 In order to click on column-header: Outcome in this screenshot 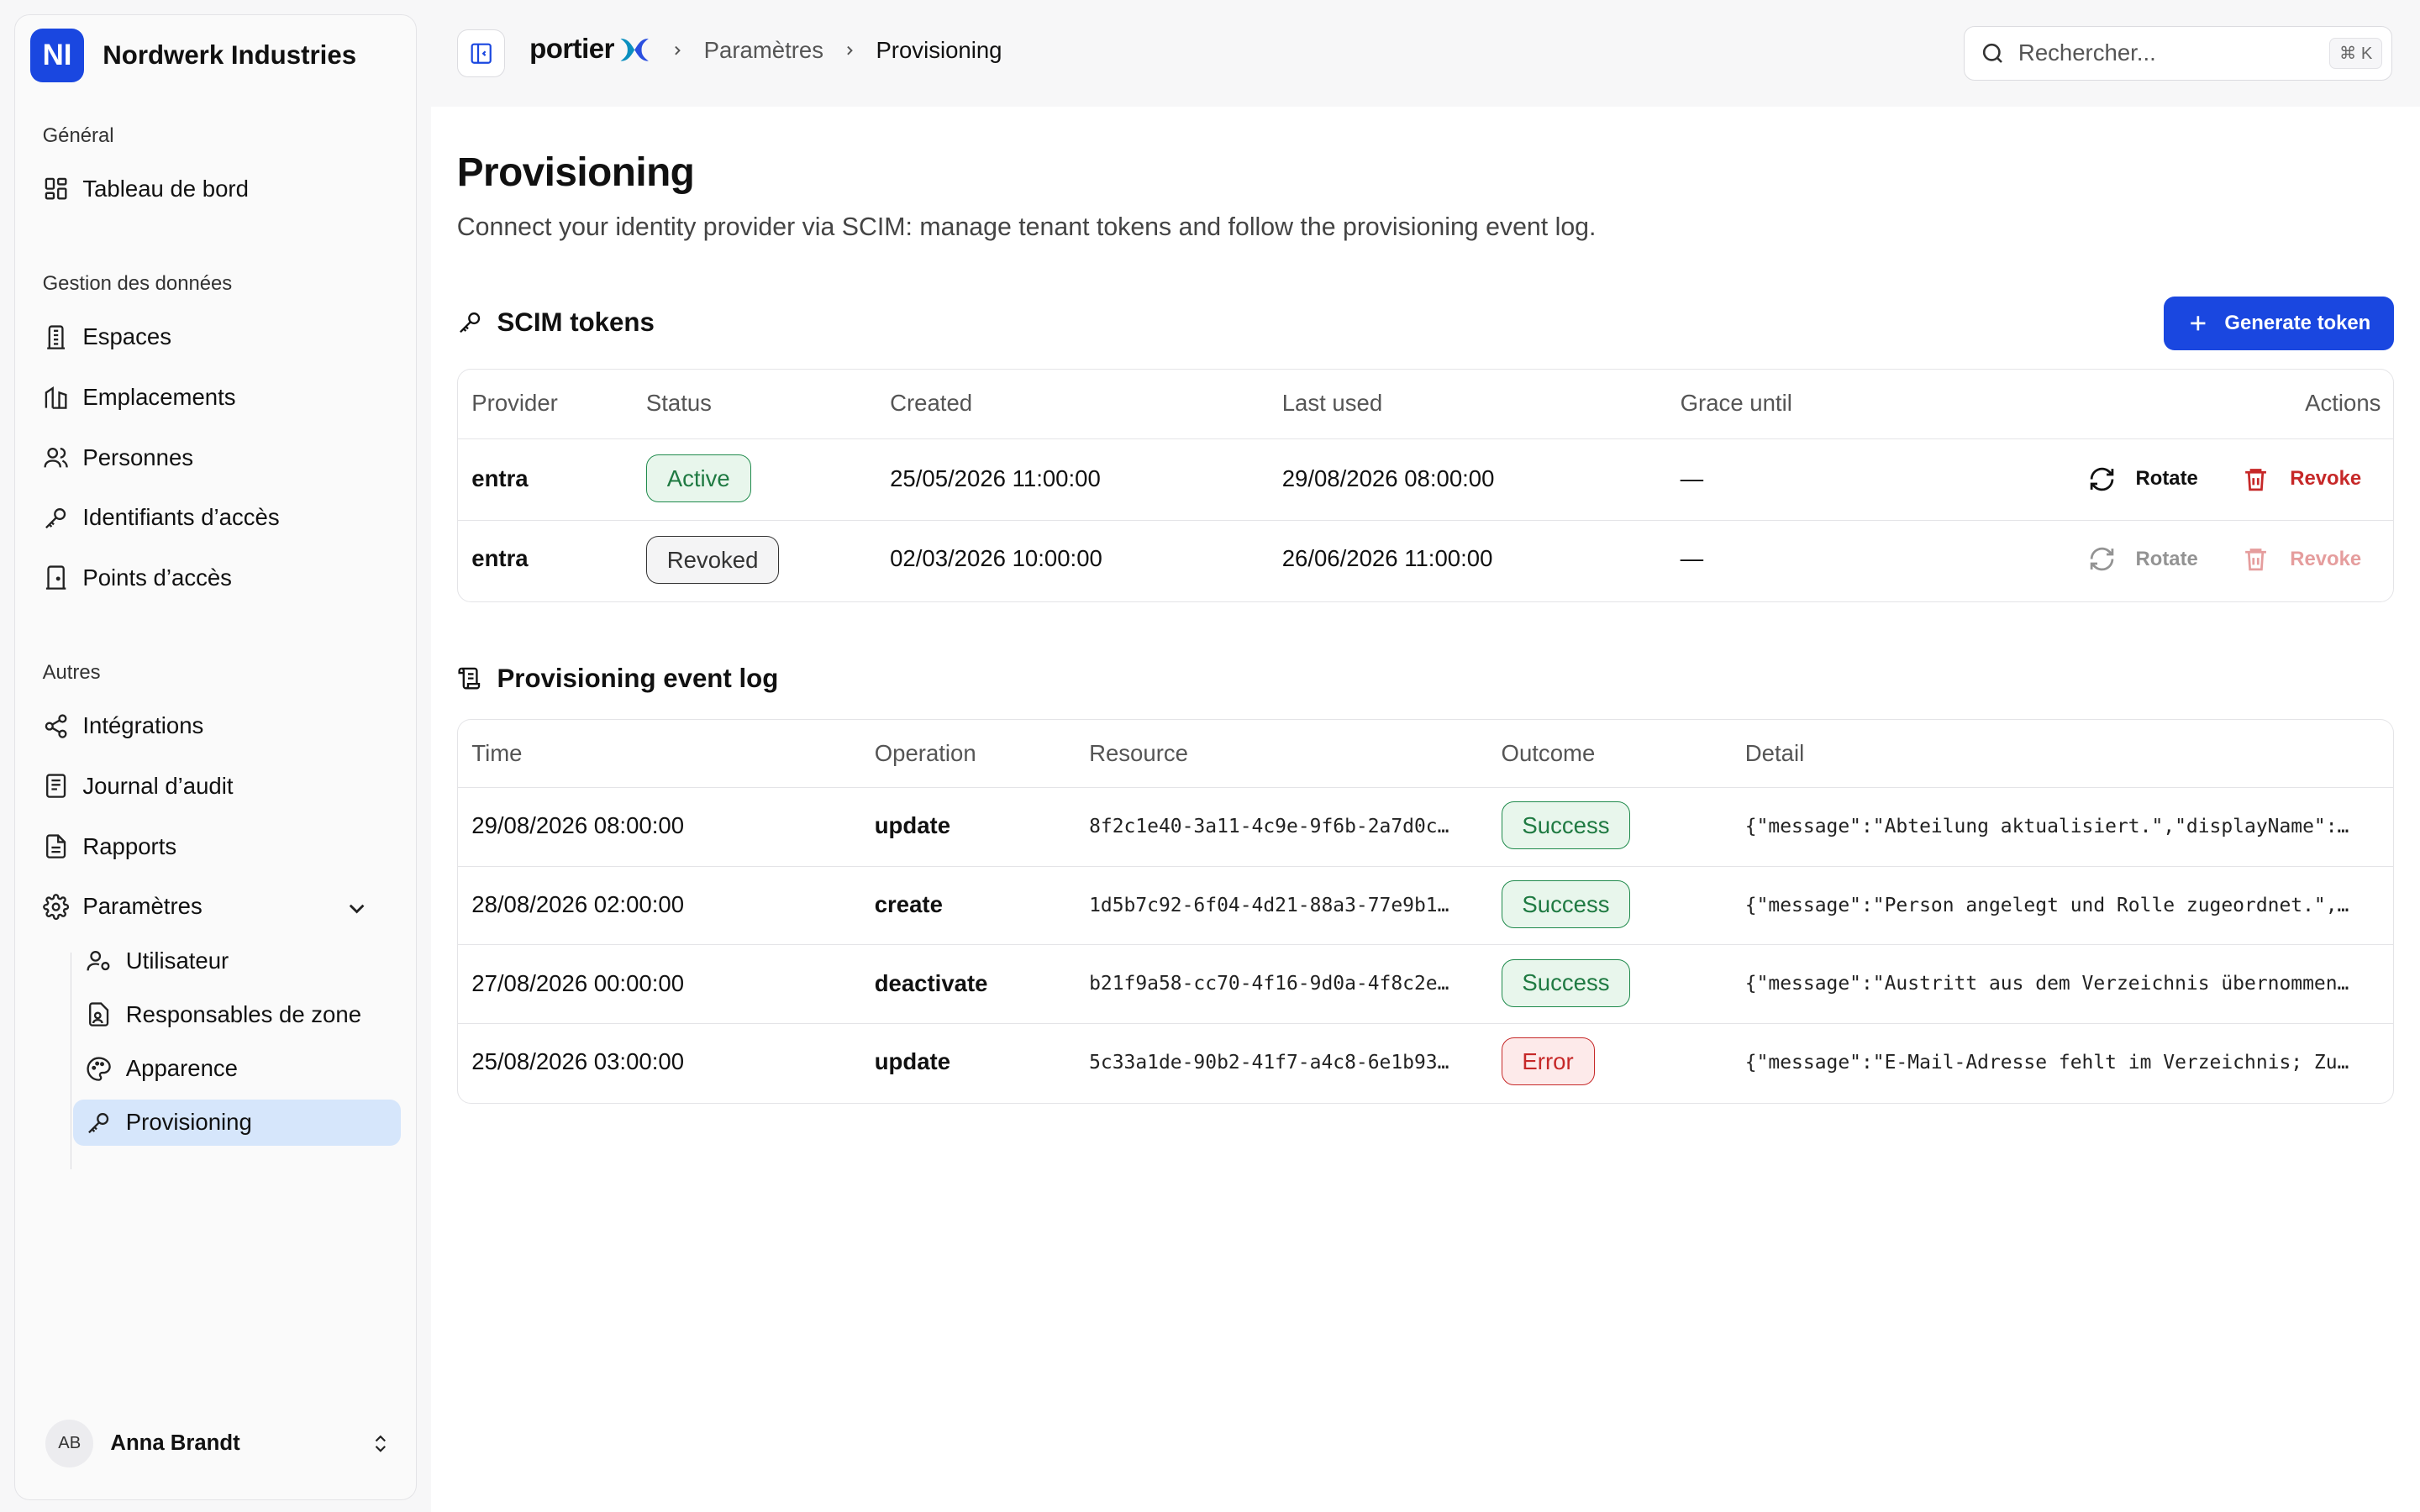, I will do `click(1548, 752)`.